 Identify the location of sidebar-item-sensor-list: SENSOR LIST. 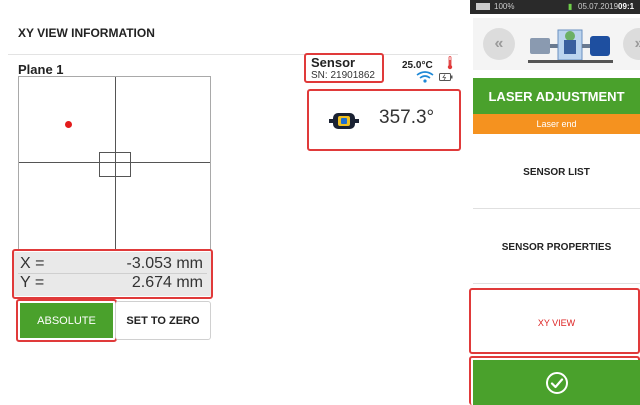
(556, 173).